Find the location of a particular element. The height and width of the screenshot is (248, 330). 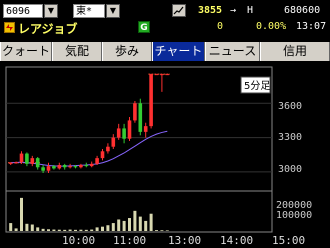

high-flag: H is located at coordinates (250, 10).